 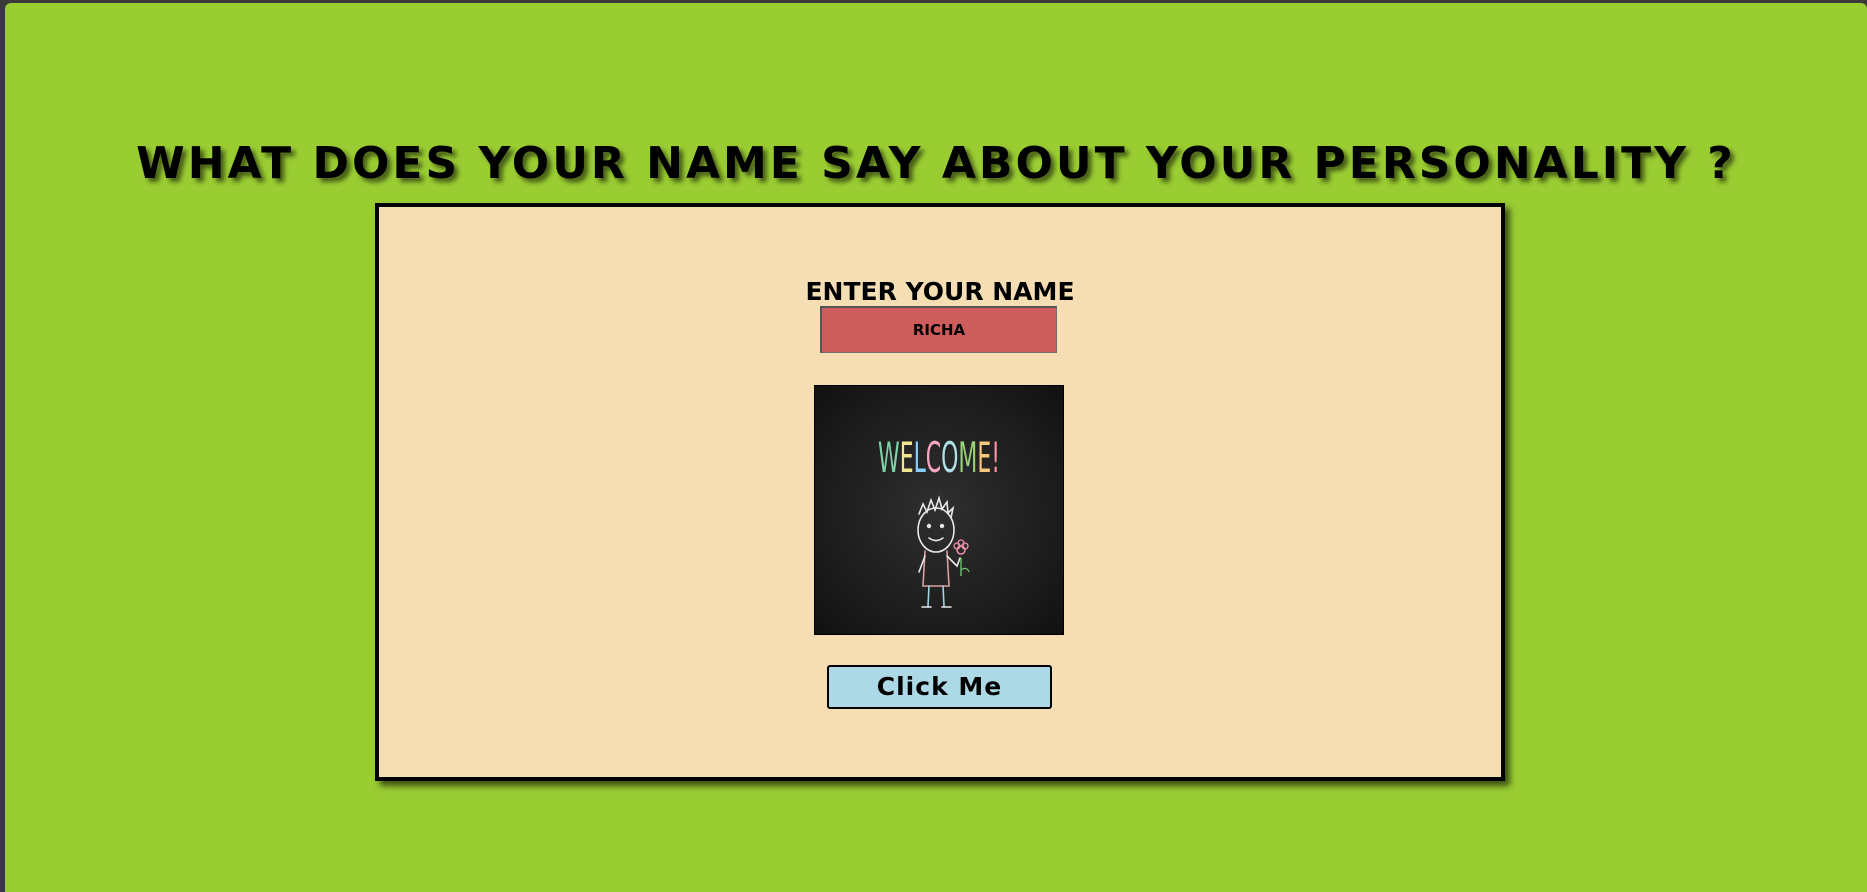 I want to click on chalk-boy-drawing, so click(x=939, y=551).